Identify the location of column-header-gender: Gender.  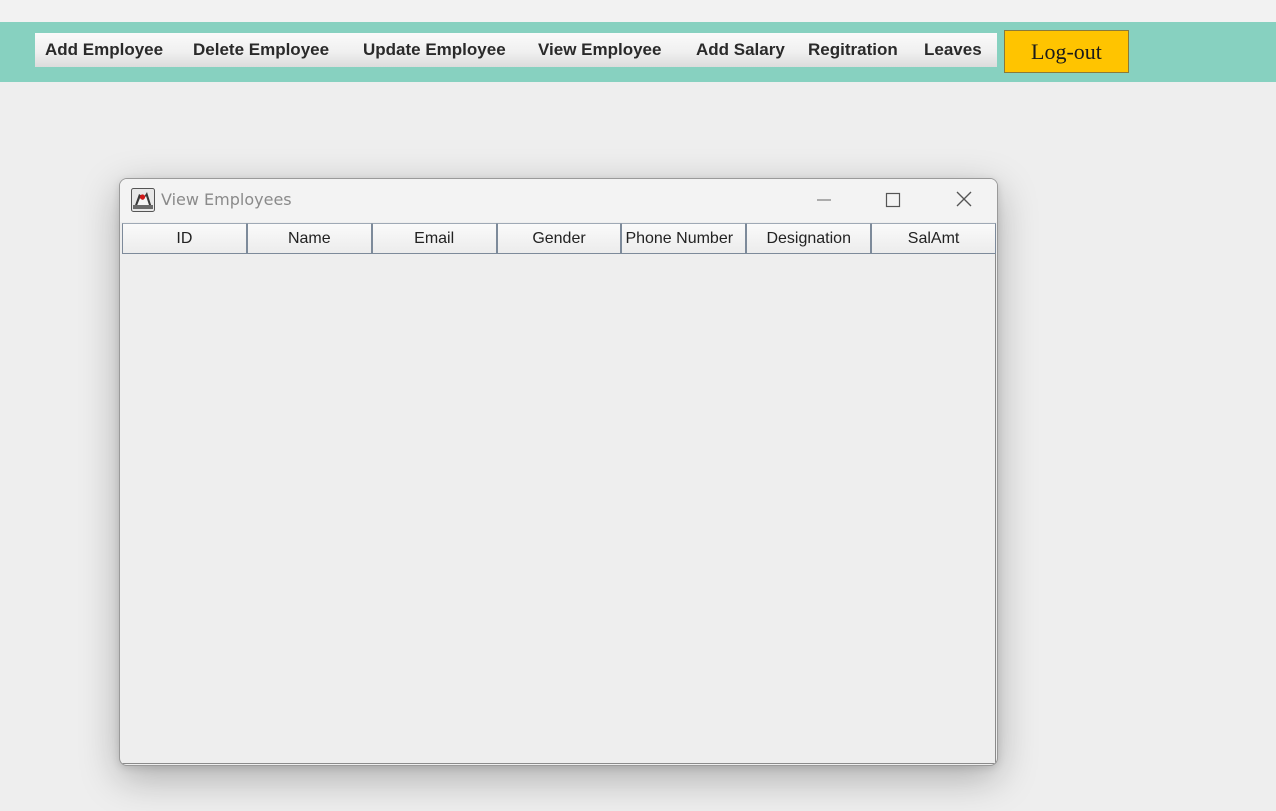
(559, 238).